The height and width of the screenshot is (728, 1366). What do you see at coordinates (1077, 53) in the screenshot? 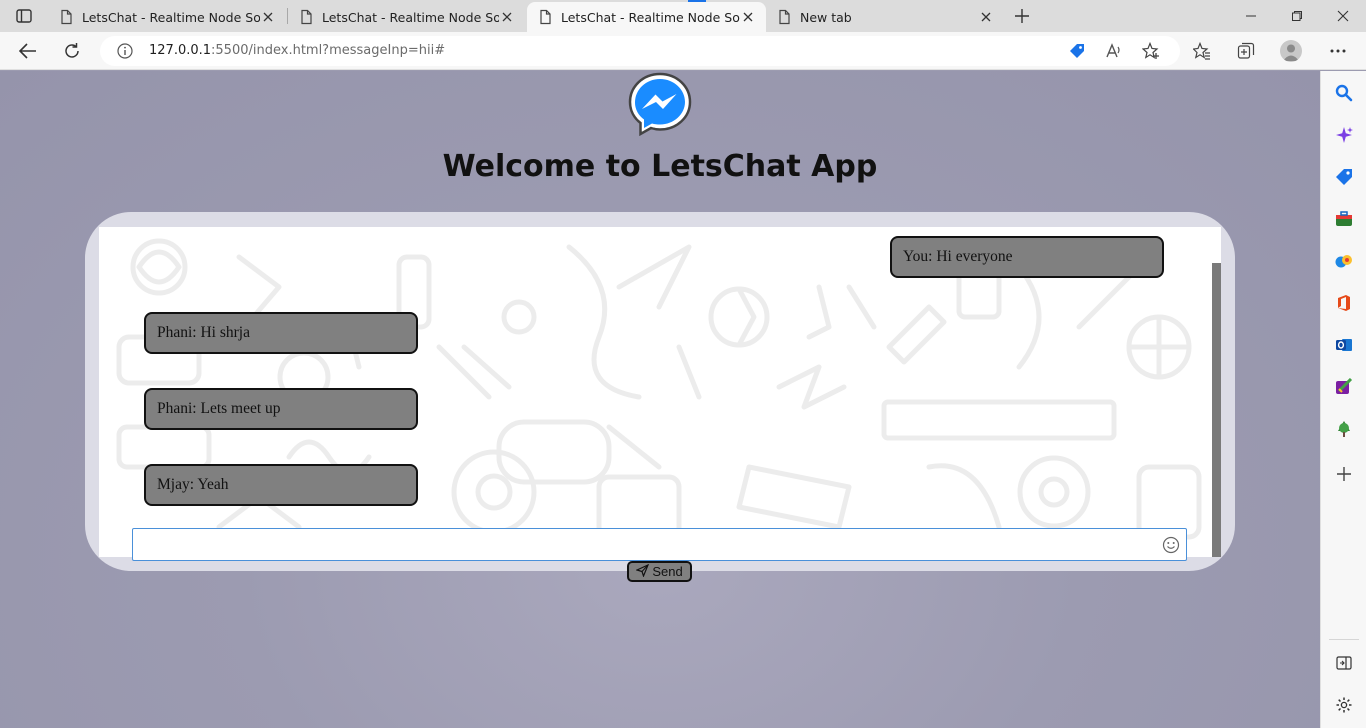
I see `coupon-tag-icon` at bounding box center [1077, 53].